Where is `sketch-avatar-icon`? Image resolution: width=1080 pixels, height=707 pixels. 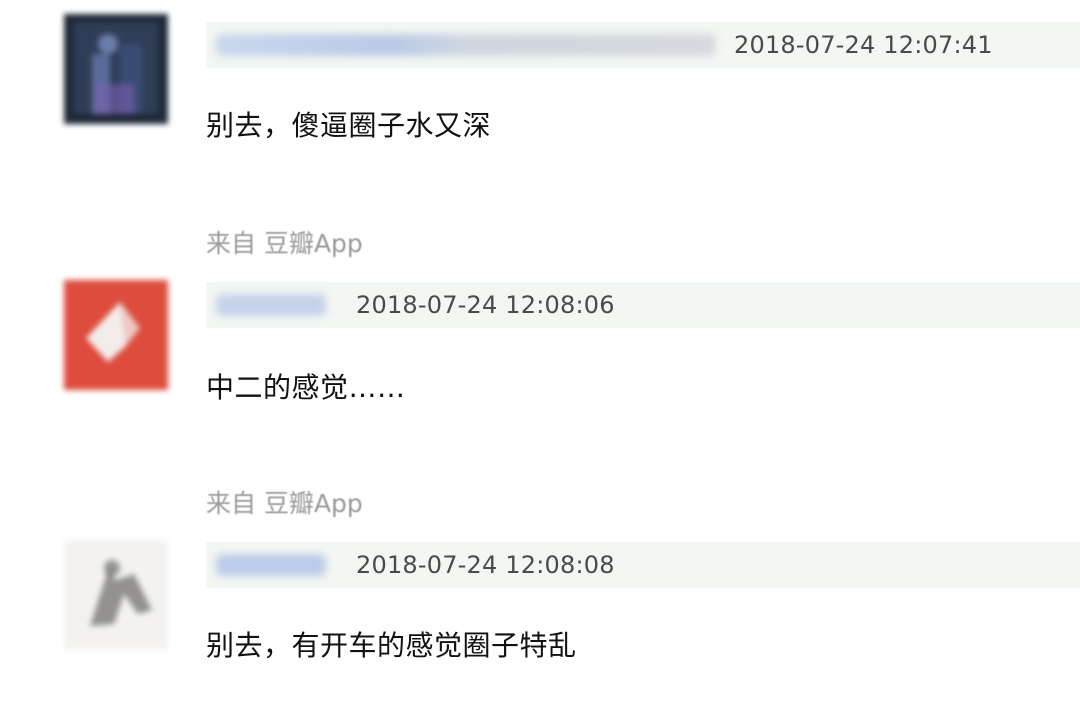
sketch-avatar-icon is located at coordinates (116, 595).